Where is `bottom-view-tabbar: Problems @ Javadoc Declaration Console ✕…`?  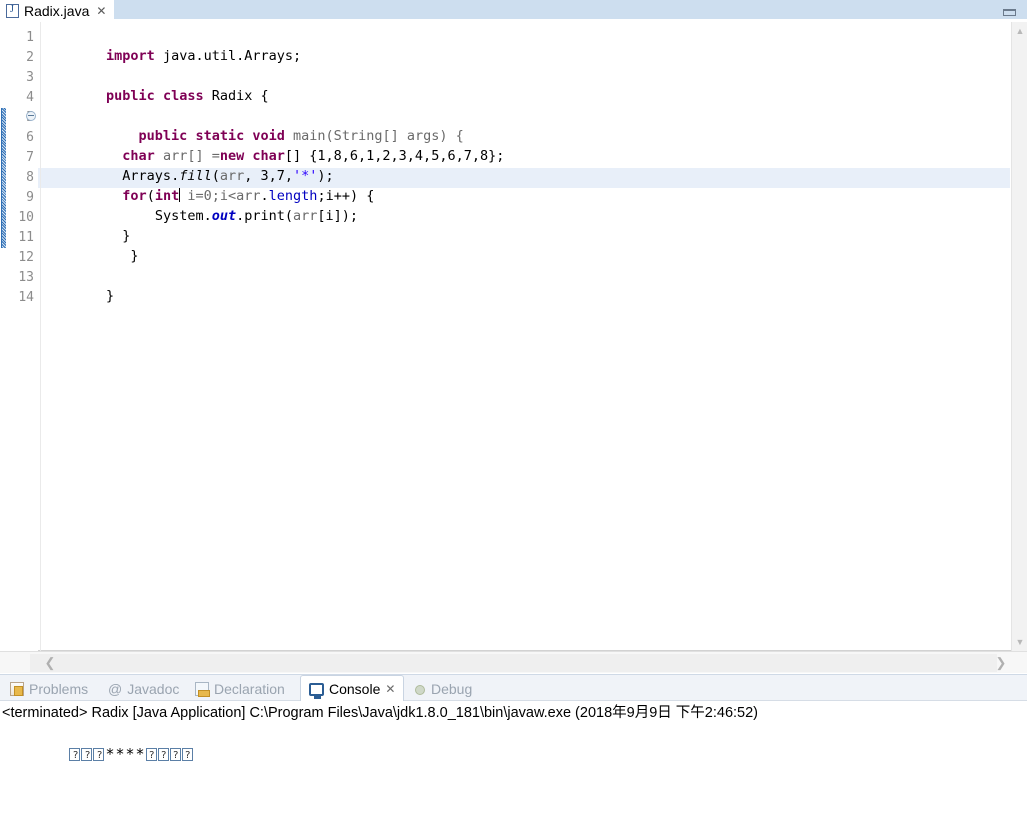
bottom-view-tabbar: Problems @ Javadoc Declaration Console ✕… is located at coordinates (513, 688).